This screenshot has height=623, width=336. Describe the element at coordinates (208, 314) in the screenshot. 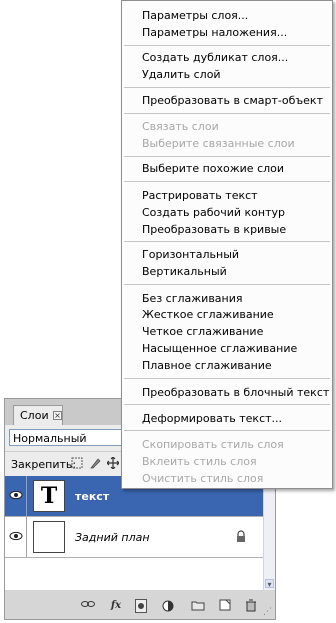

I see `menu-item-anti-alias-sharp: Жесткое сглаживание` at that location.